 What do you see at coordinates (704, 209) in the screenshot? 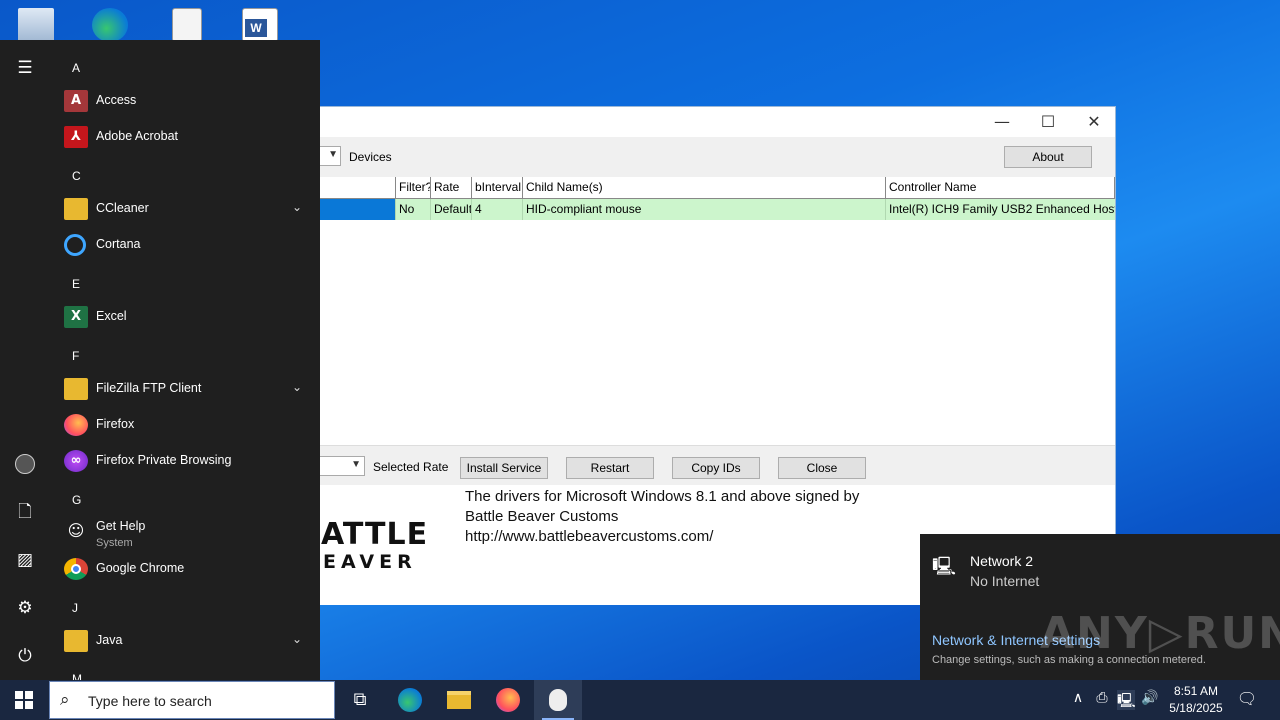
I see `cell-child-name: HID-compliant mouse` at bounding box center [704, 209].